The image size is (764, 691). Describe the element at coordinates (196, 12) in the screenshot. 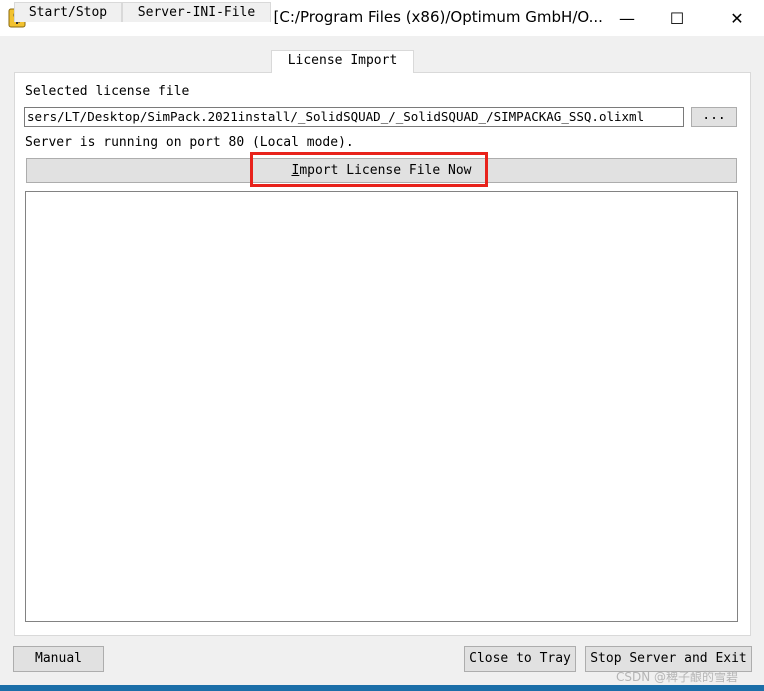

I see `tab-server-ini-file: Server-INI-File` at that location.